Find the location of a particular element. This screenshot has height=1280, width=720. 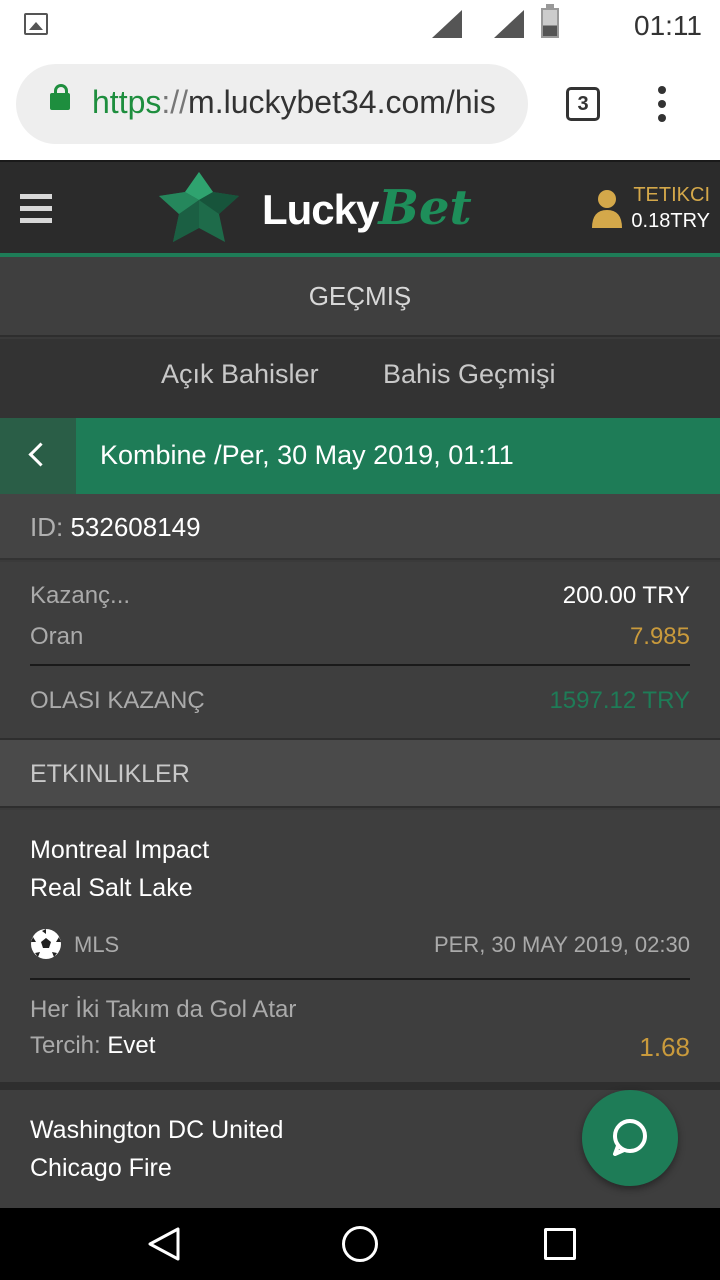

bet-id-label: ID: is located at coordinates (50, 527).